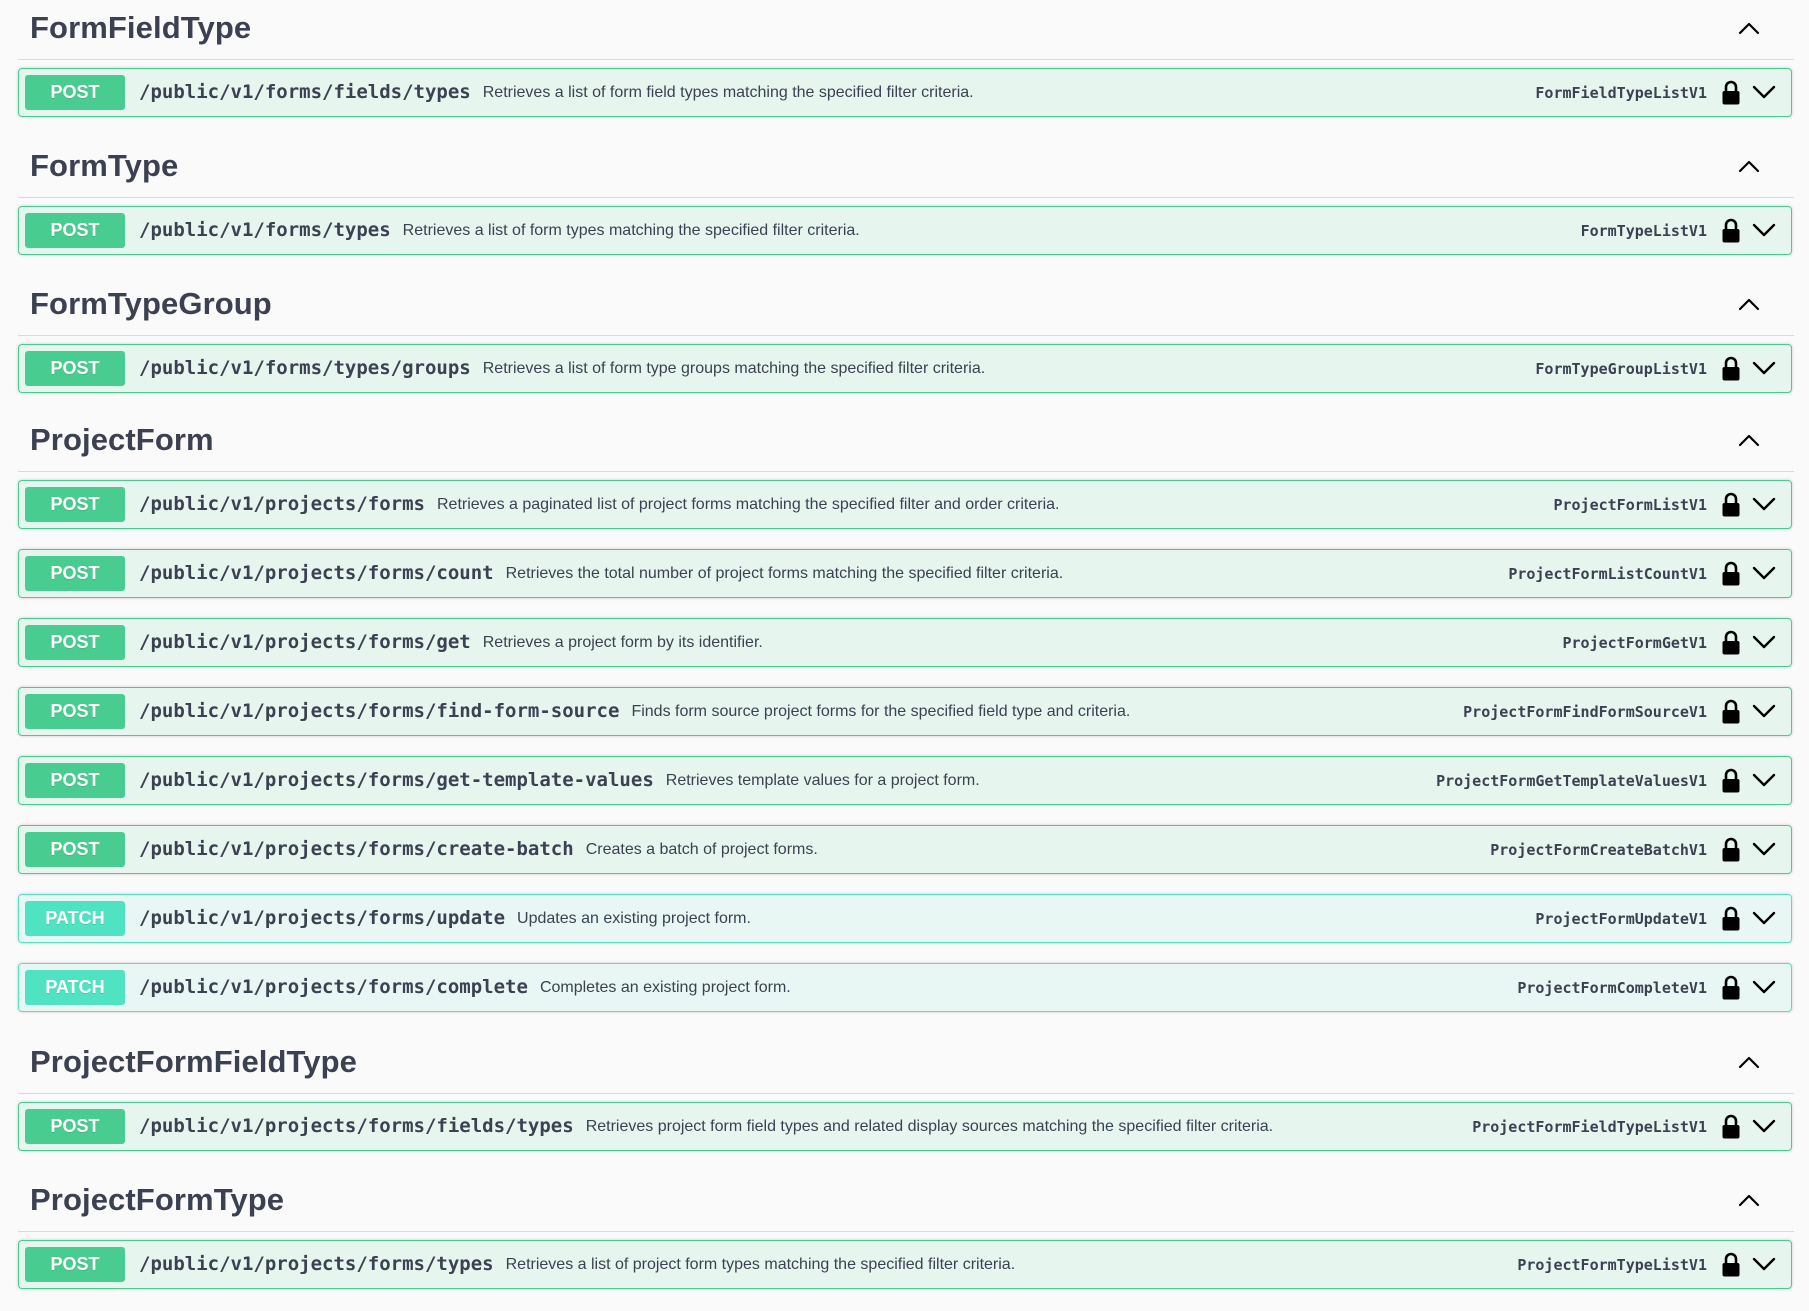 The height and width of the screenshot is (1311, 1809). What do you see at coordinates (1621, 919) in the screenshot?
I see `operation-id: ProjectFormUpdateV1` at bounding box center [1621, 919].